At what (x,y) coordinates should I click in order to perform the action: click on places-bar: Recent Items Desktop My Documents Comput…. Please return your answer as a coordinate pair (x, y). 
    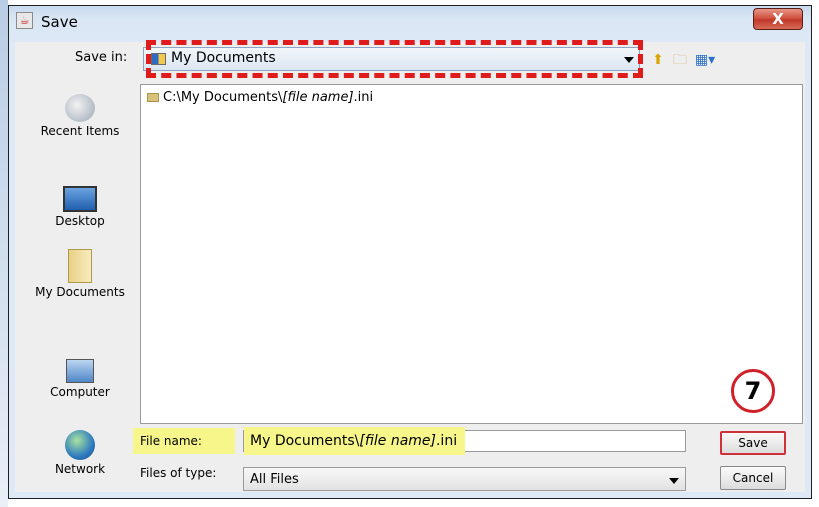
    Looking at the image, I should click on (80, 285).